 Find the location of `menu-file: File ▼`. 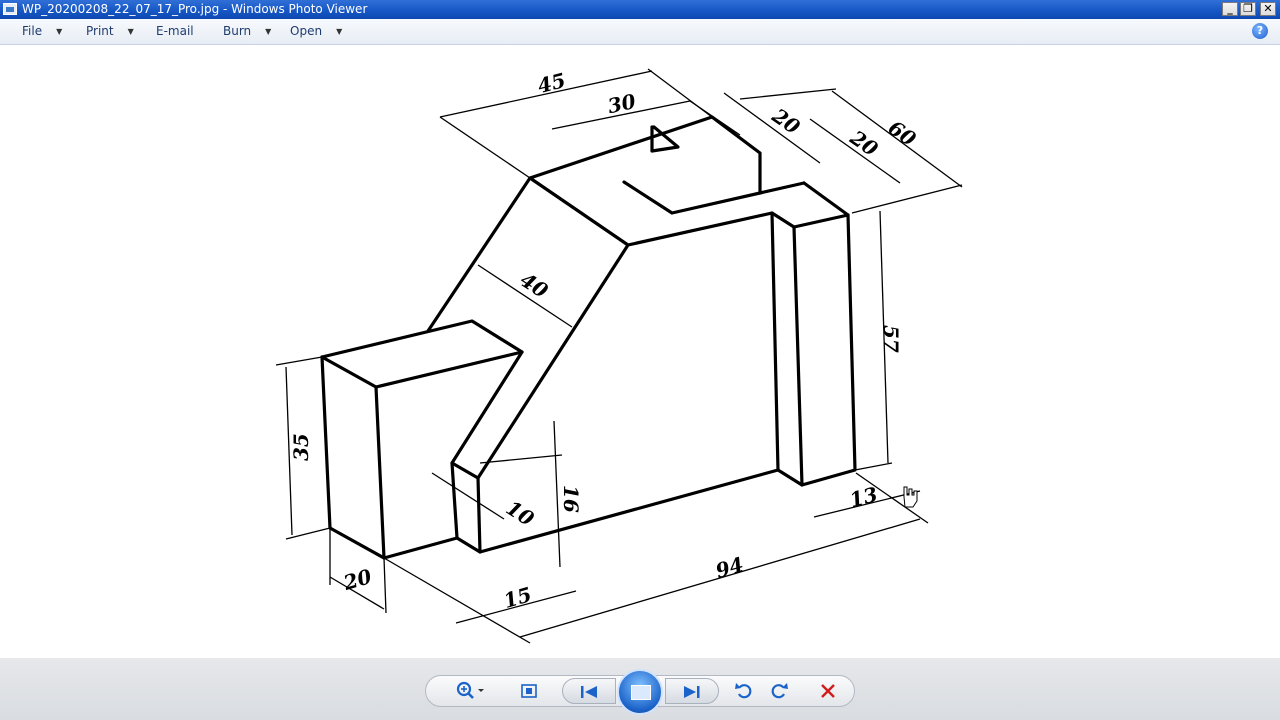

menu-file: File ▼ is located at coordinates (42, 31).